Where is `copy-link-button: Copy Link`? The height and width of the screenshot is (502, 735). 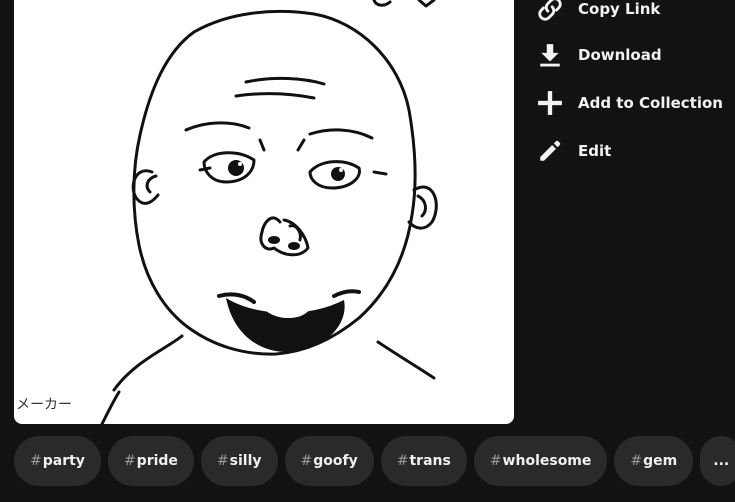 copy-link-button: Copy Link is located at coordinates (597, 13).